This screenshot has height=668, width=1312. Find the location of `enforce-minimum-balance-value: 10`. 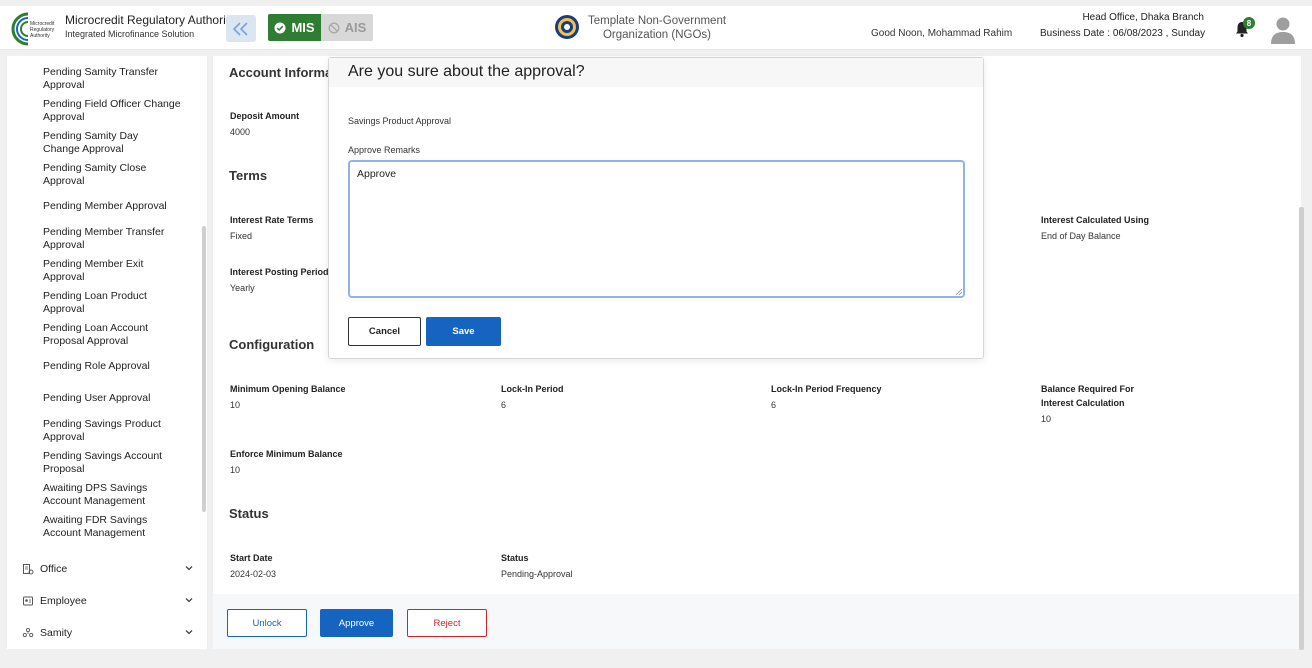

enforce-minimum-balance-value: 10 is located at coordinates (235, 470).